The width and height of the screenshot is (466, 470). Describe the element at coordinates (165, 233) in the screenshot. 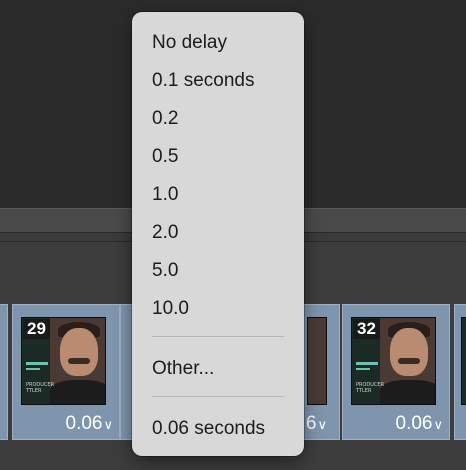

I see `menu-item-2-0: 2.0` at that location.